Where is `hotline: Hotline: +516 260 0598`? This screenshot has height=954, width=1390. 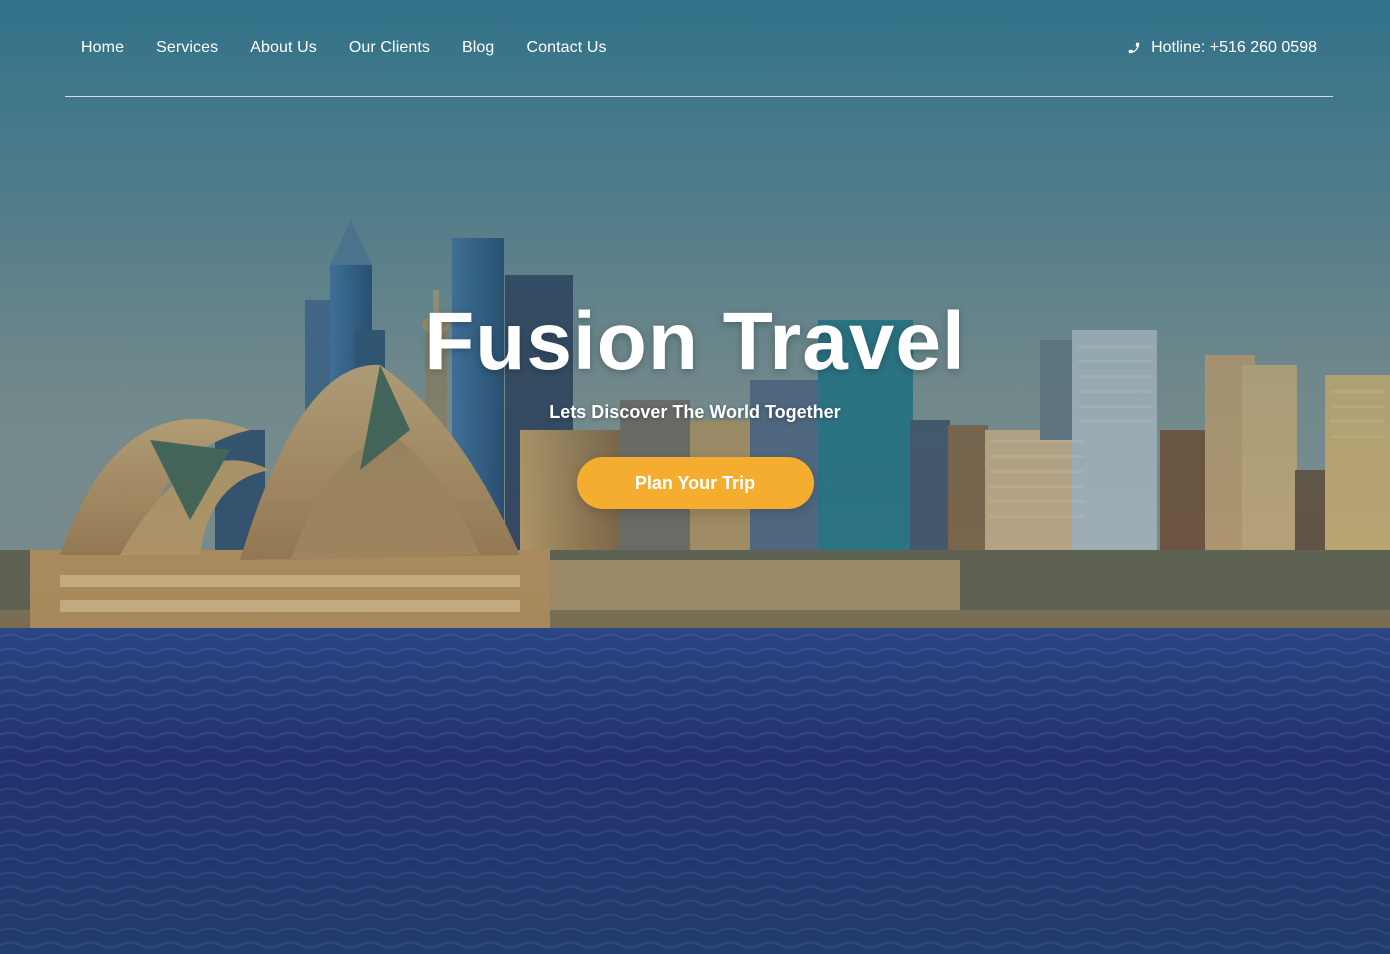
hotline: Hotline: +516 260 0598 is located at coordinates (1222, 48).